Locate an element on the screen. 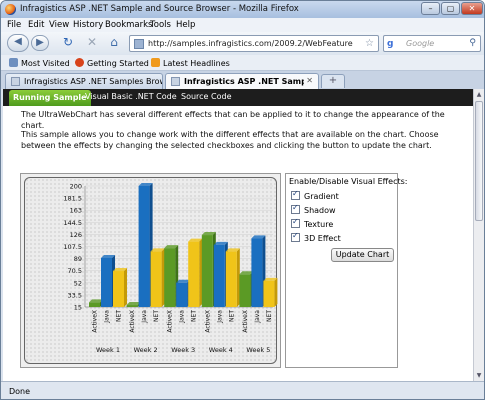 Image resolution: width=485 pixels, height=400 pixels. update-chart-button: Update Chart is located at coordinates (362, 255).